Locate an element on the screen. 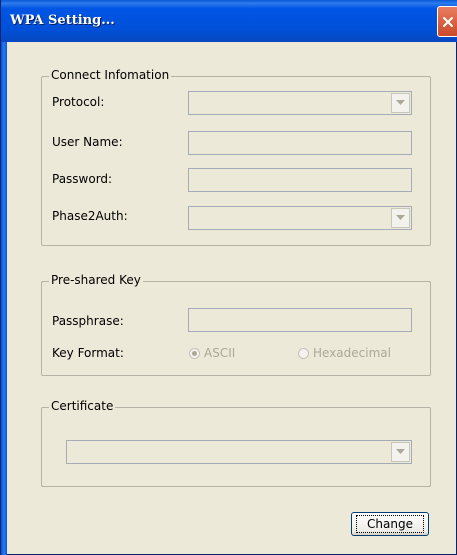  close-button is located at coordinates (447, 21).